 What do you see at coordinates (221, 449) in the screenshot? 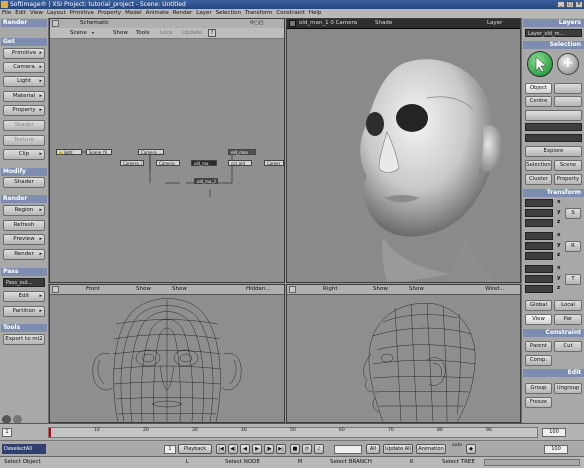
I see `go-first-frame-button: |◀` at bounding box center [221, 449].